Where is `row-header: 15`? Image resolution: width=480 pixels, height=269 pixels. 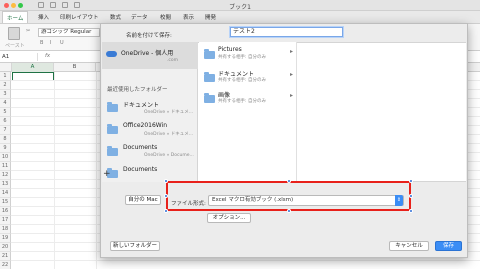 row-header: 15 is located at coordinates (5, 202).